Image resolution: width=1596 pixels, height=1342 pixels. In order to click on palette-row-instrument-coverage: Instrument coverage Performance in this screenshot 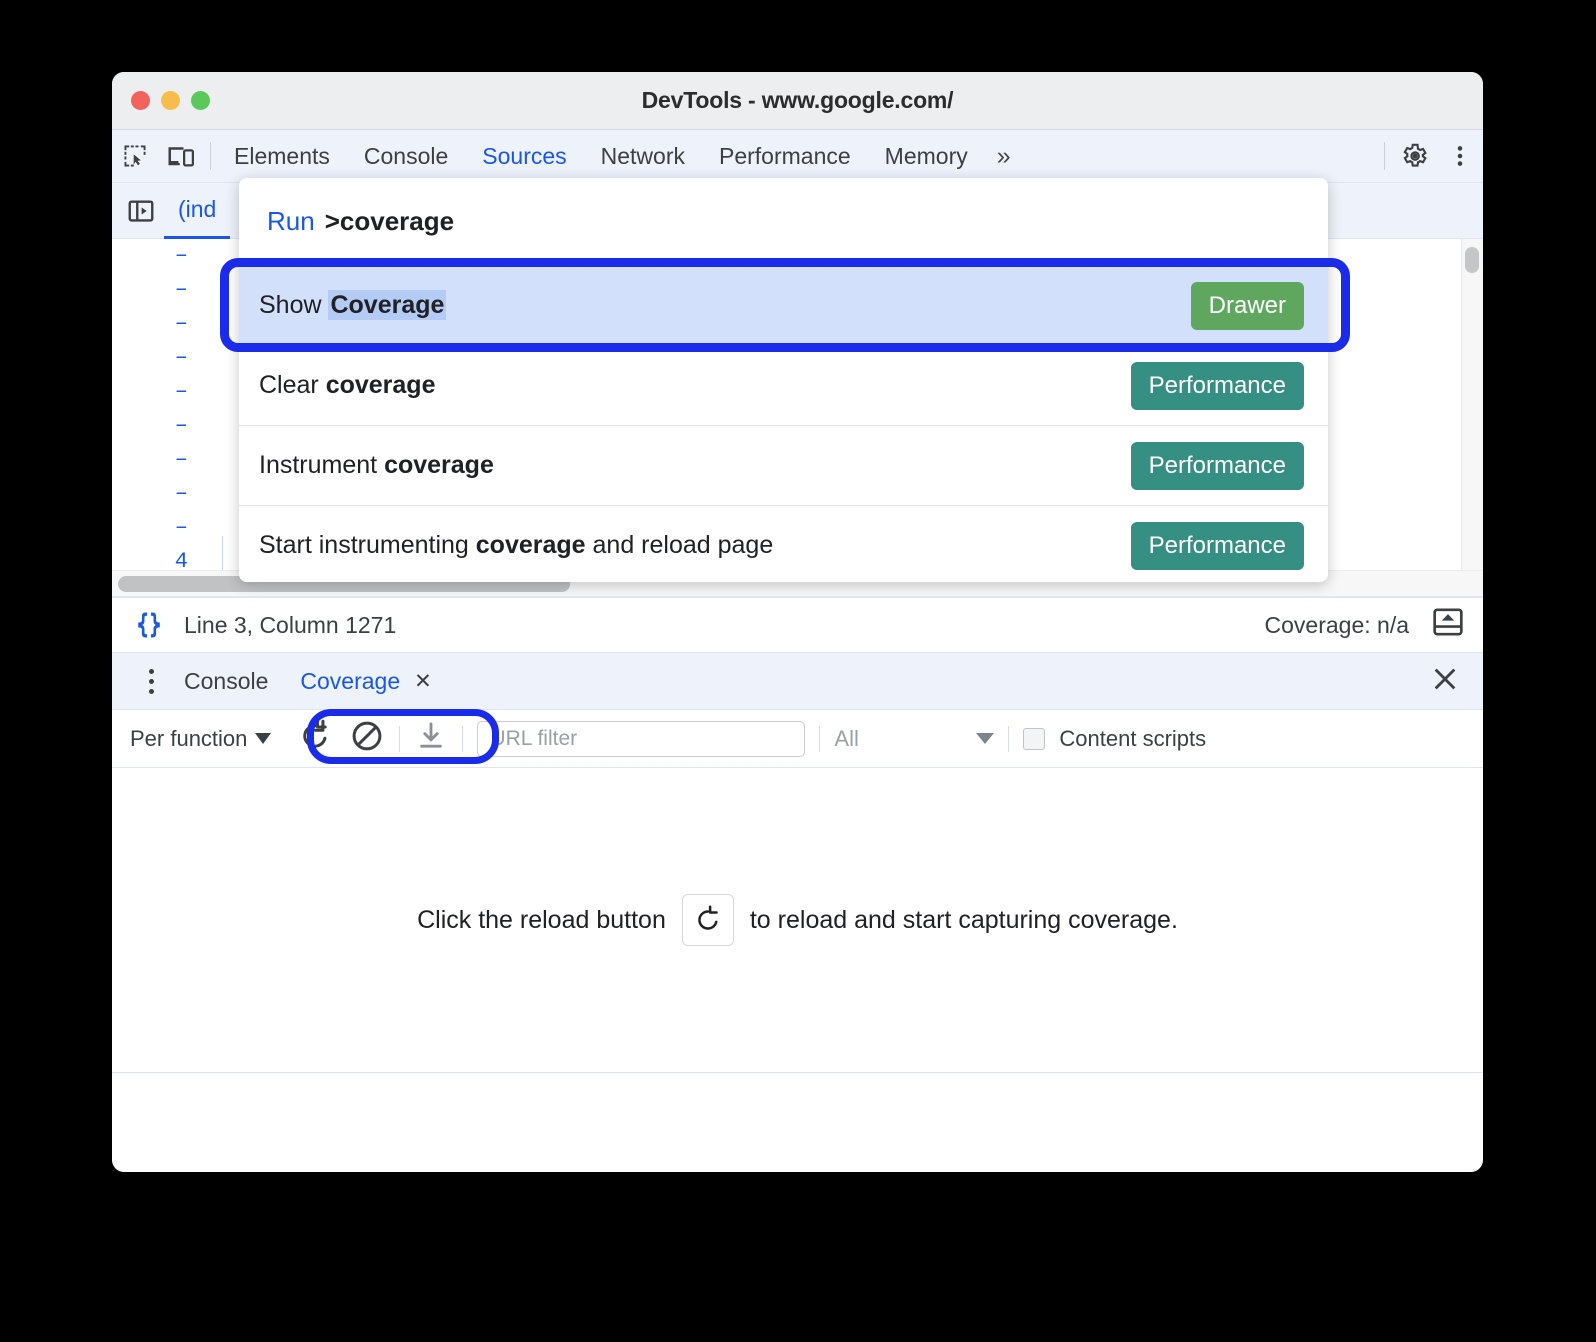, I will do `click(783, 465)`.